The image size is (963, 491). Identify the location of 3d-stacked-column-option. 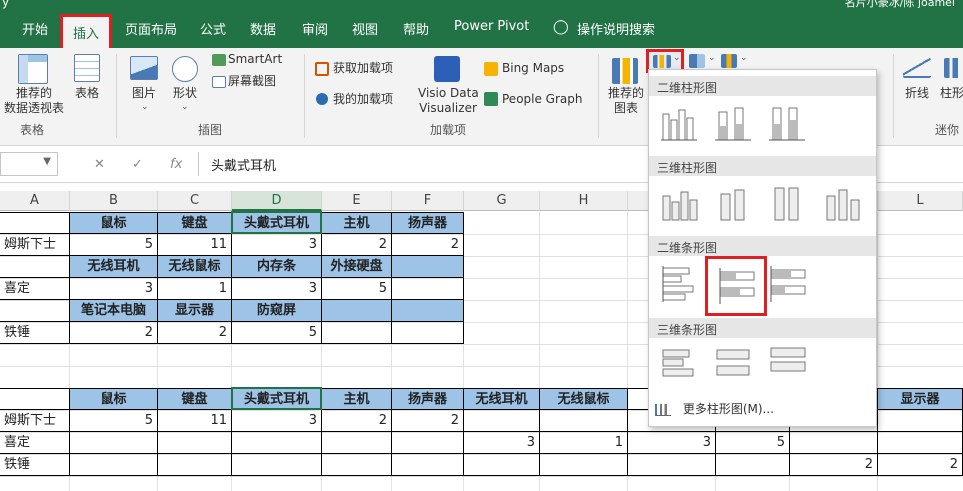
(733, 204).